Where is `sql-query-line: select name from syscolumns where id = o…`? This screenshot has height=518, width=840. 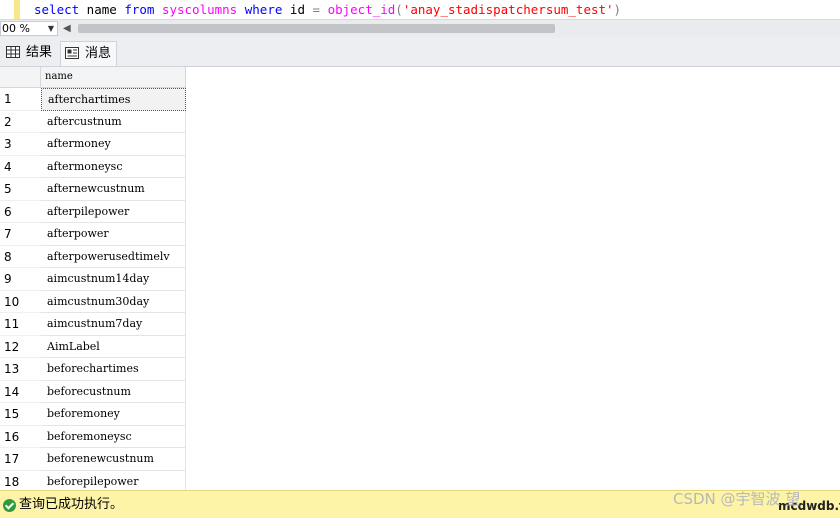 sql-query-line: select name from syscolumns where id = o… is located at coordinates (327, 9).